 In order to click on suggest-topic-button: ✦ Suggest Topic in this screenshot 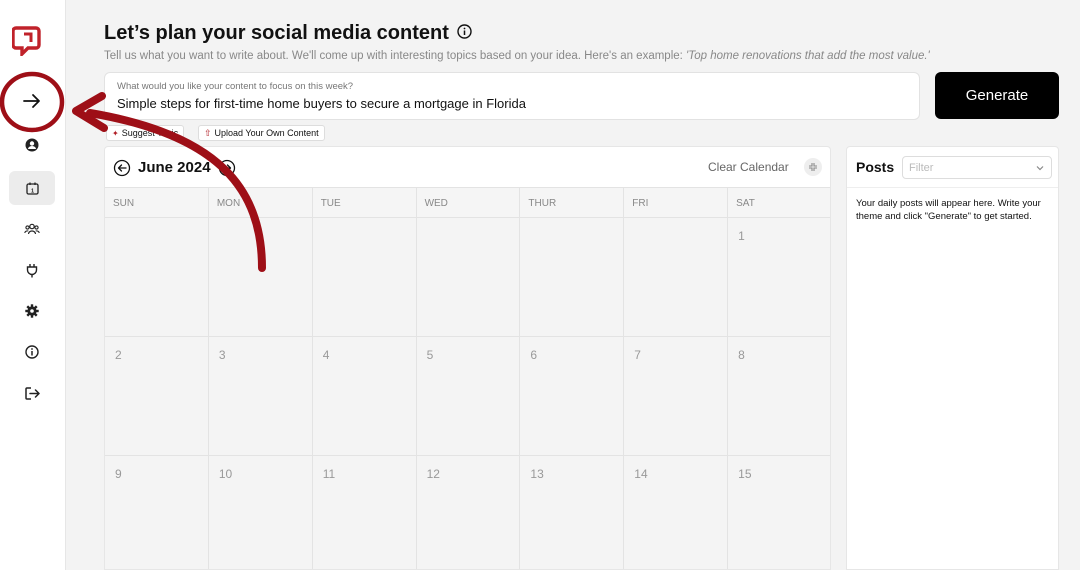, I will do `click(145, 133)`.